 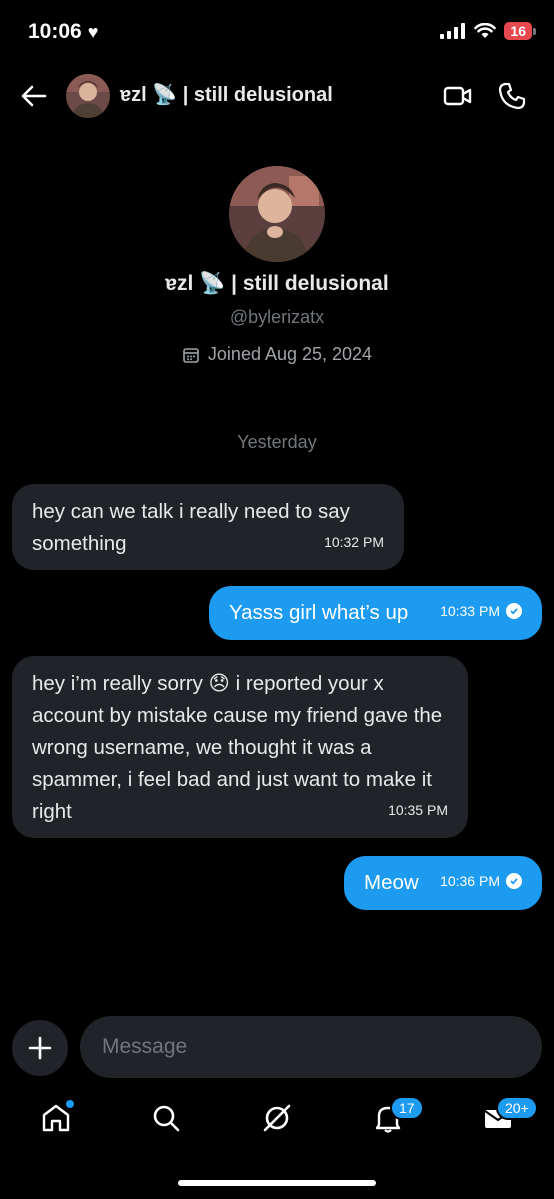 What do you see at coordinates (70, 1104) in the screenshot?
I see `new-content-dot` at bounding box center [70, 1104].